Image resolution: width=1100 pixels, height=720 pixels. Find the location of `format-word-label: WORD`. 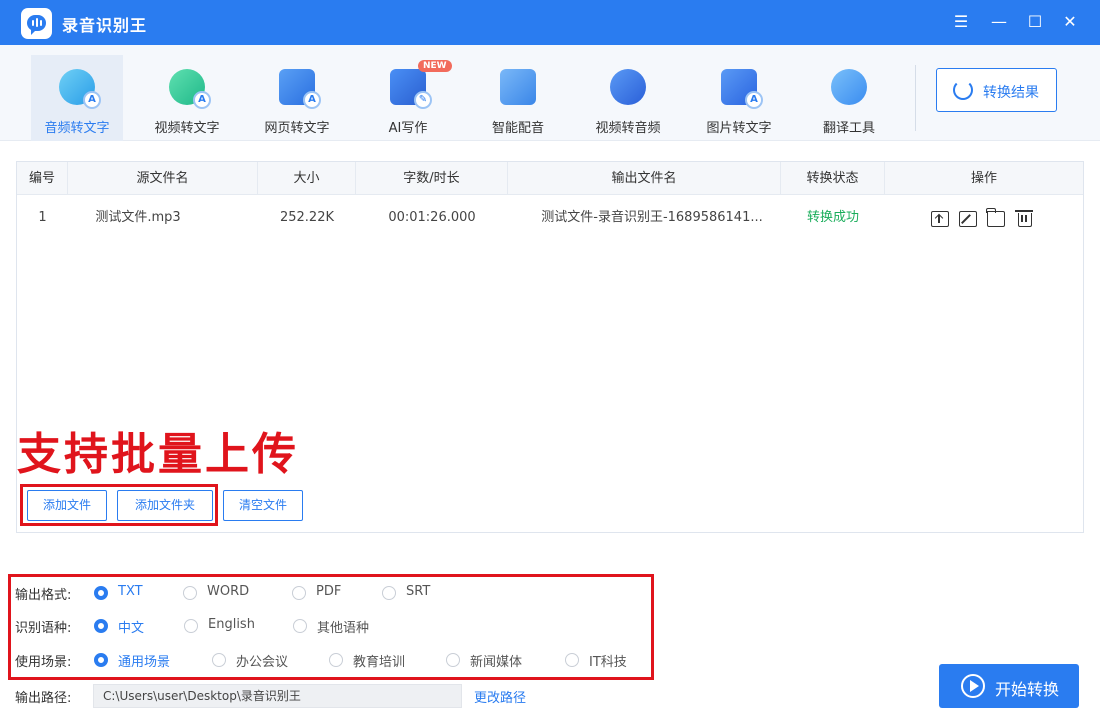

format-word-label: WORD is located at coordinates (228, 591).